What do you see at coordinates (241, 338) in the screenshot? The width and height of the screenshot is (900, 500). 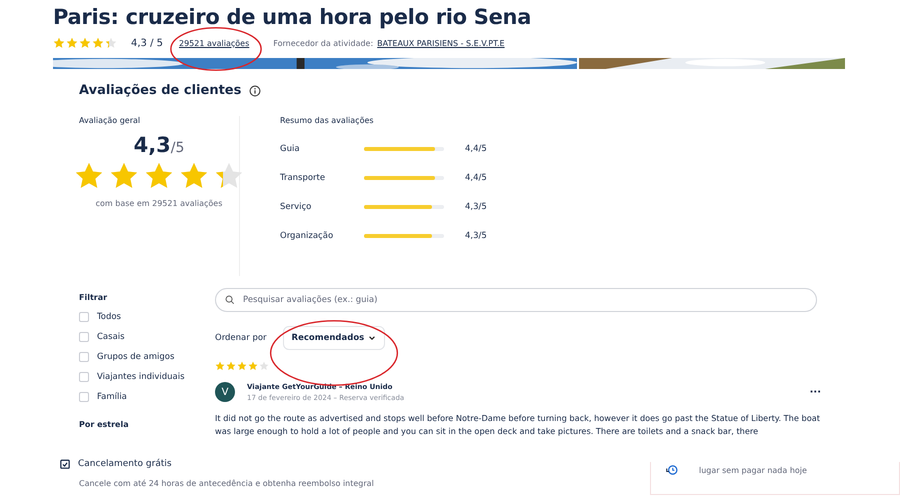 I see `sort-label: Ordenar por` at bounding box center [241, 338].